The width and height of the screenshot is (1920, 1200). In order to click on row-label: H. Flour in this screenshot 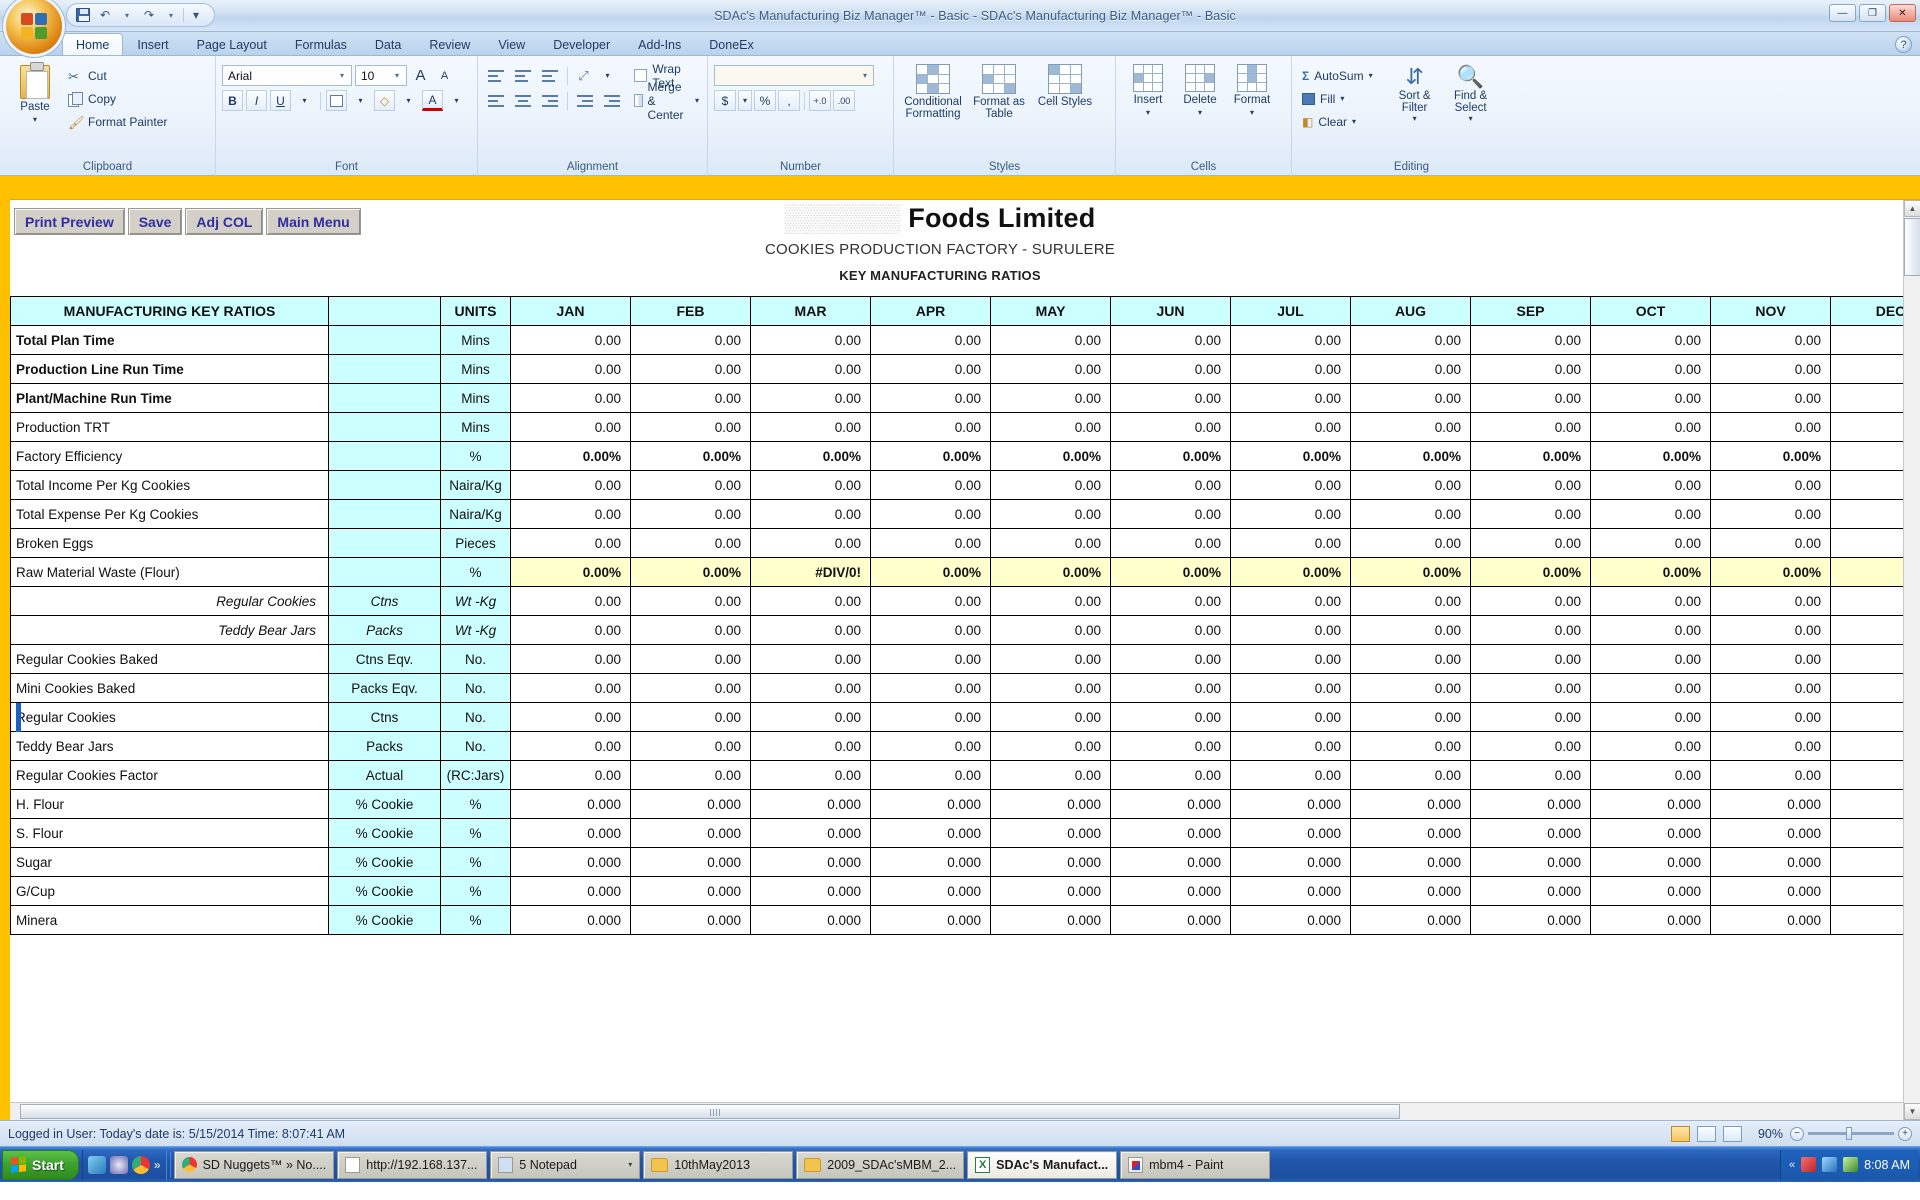, I will do `click(169, 804)`.